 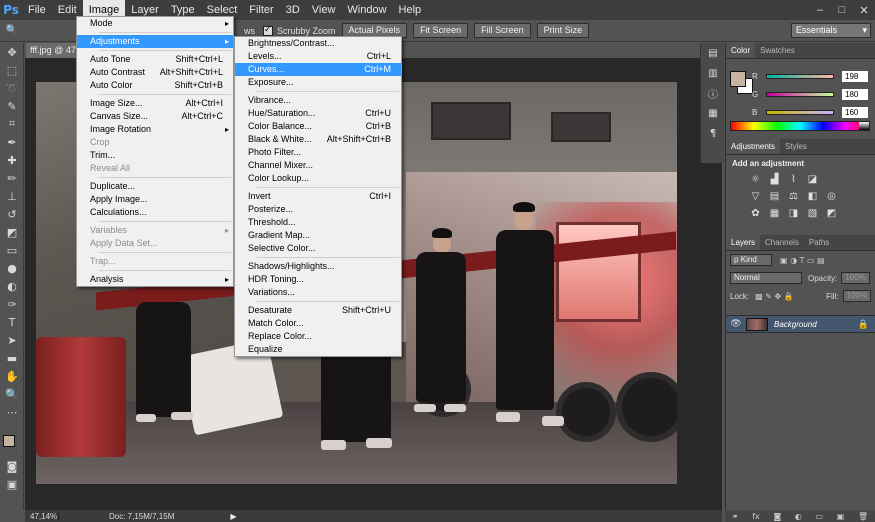 I want to click on menu-item-adjustments: Adjustments, so click(x=155, y=41).